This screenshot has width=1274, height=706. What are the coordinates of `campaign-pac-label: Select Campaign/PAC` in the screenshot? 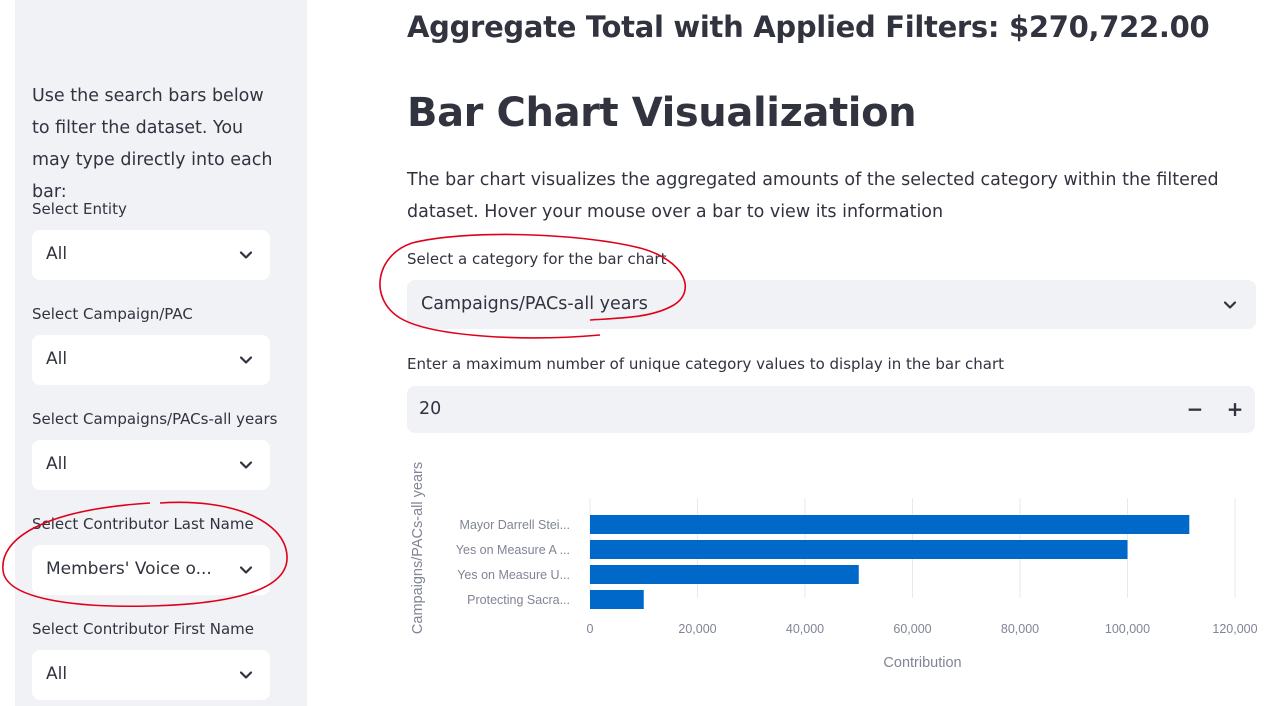 It's located at (112, 314).